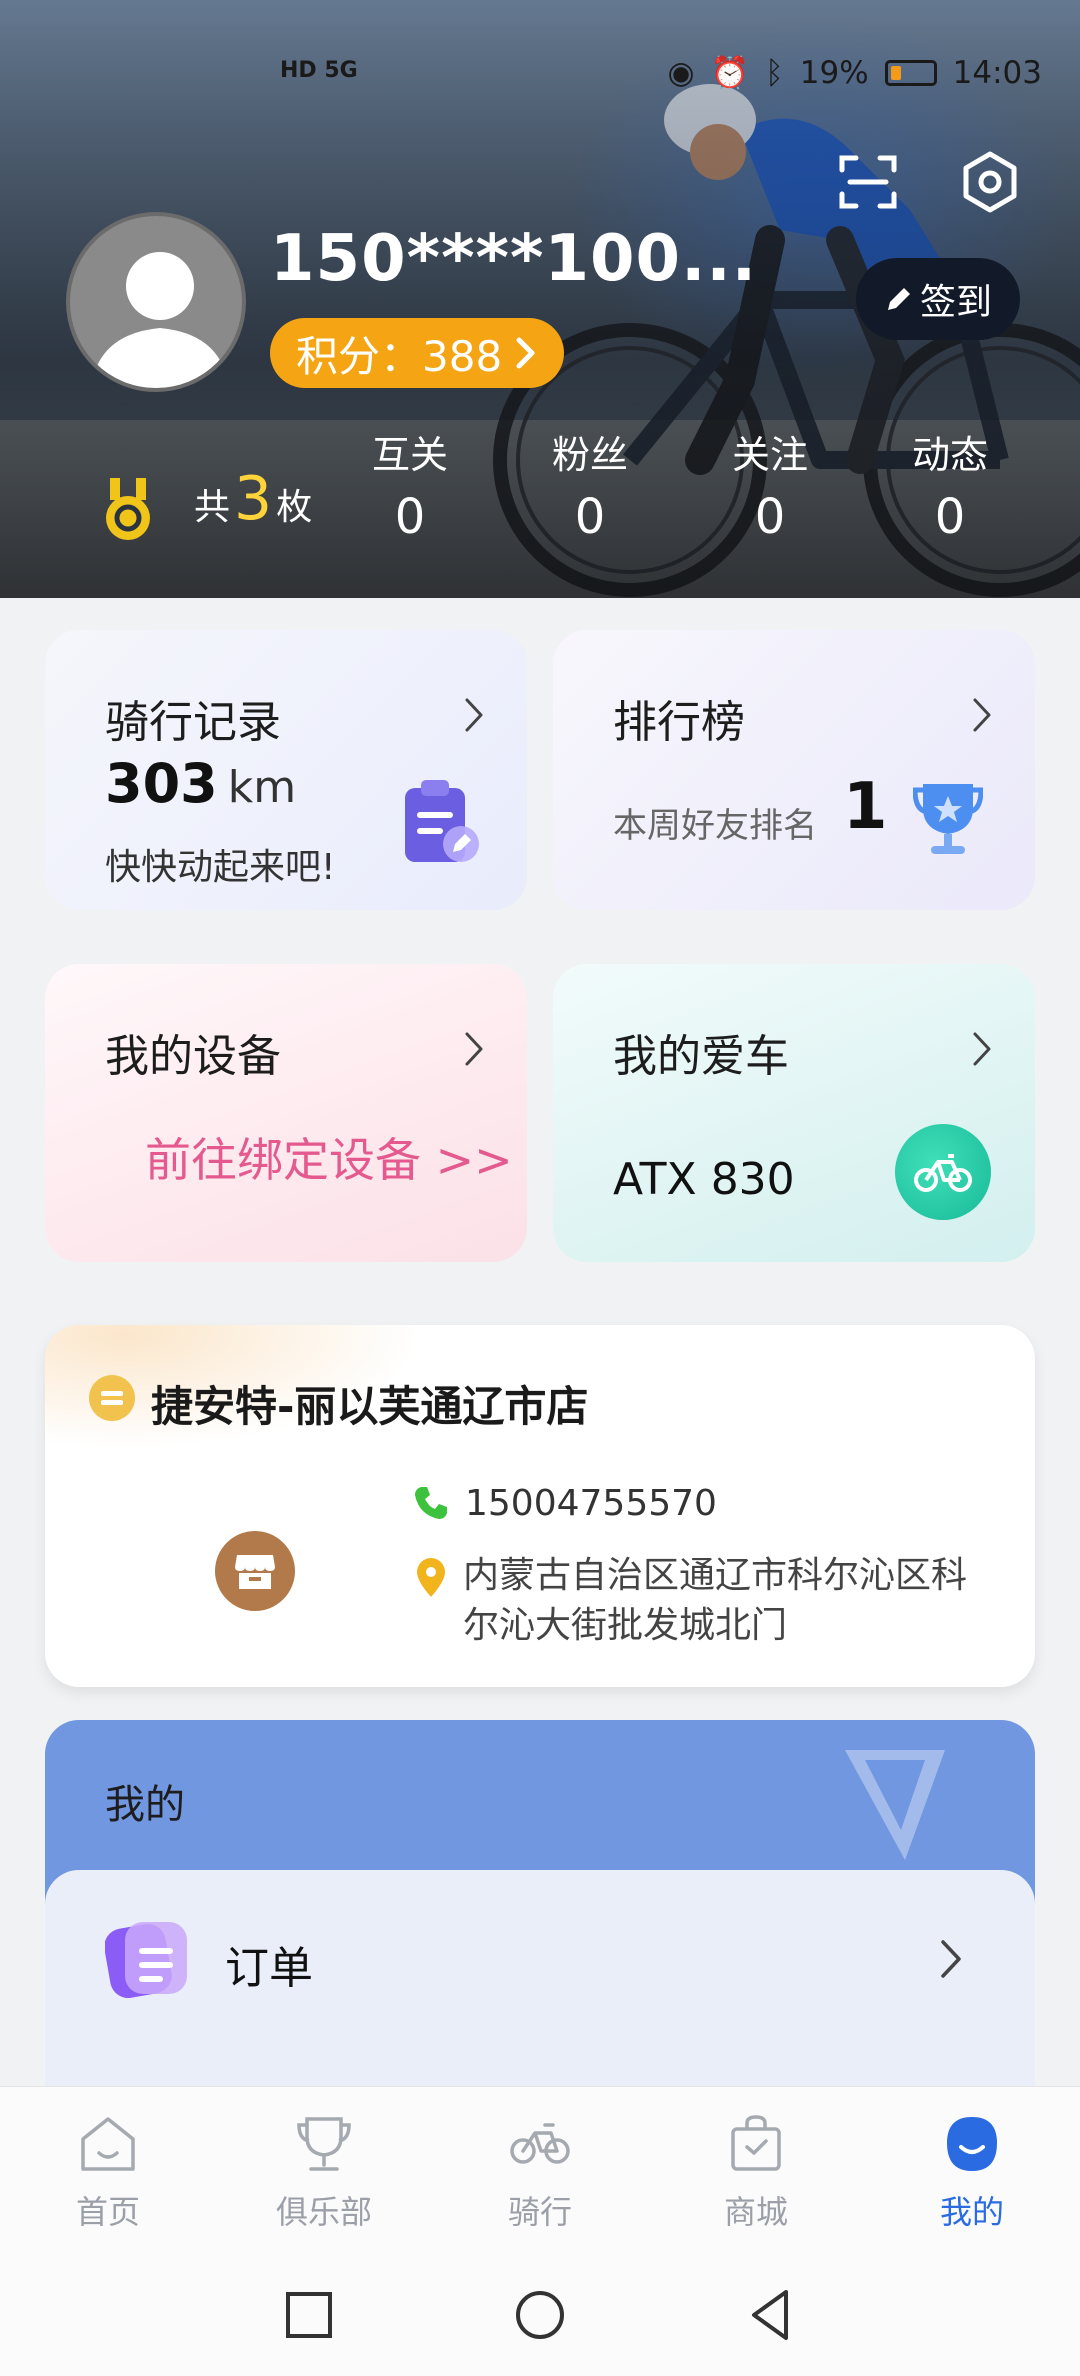  I want to click on mine-section: 我的 订单, so click(540, 1910).